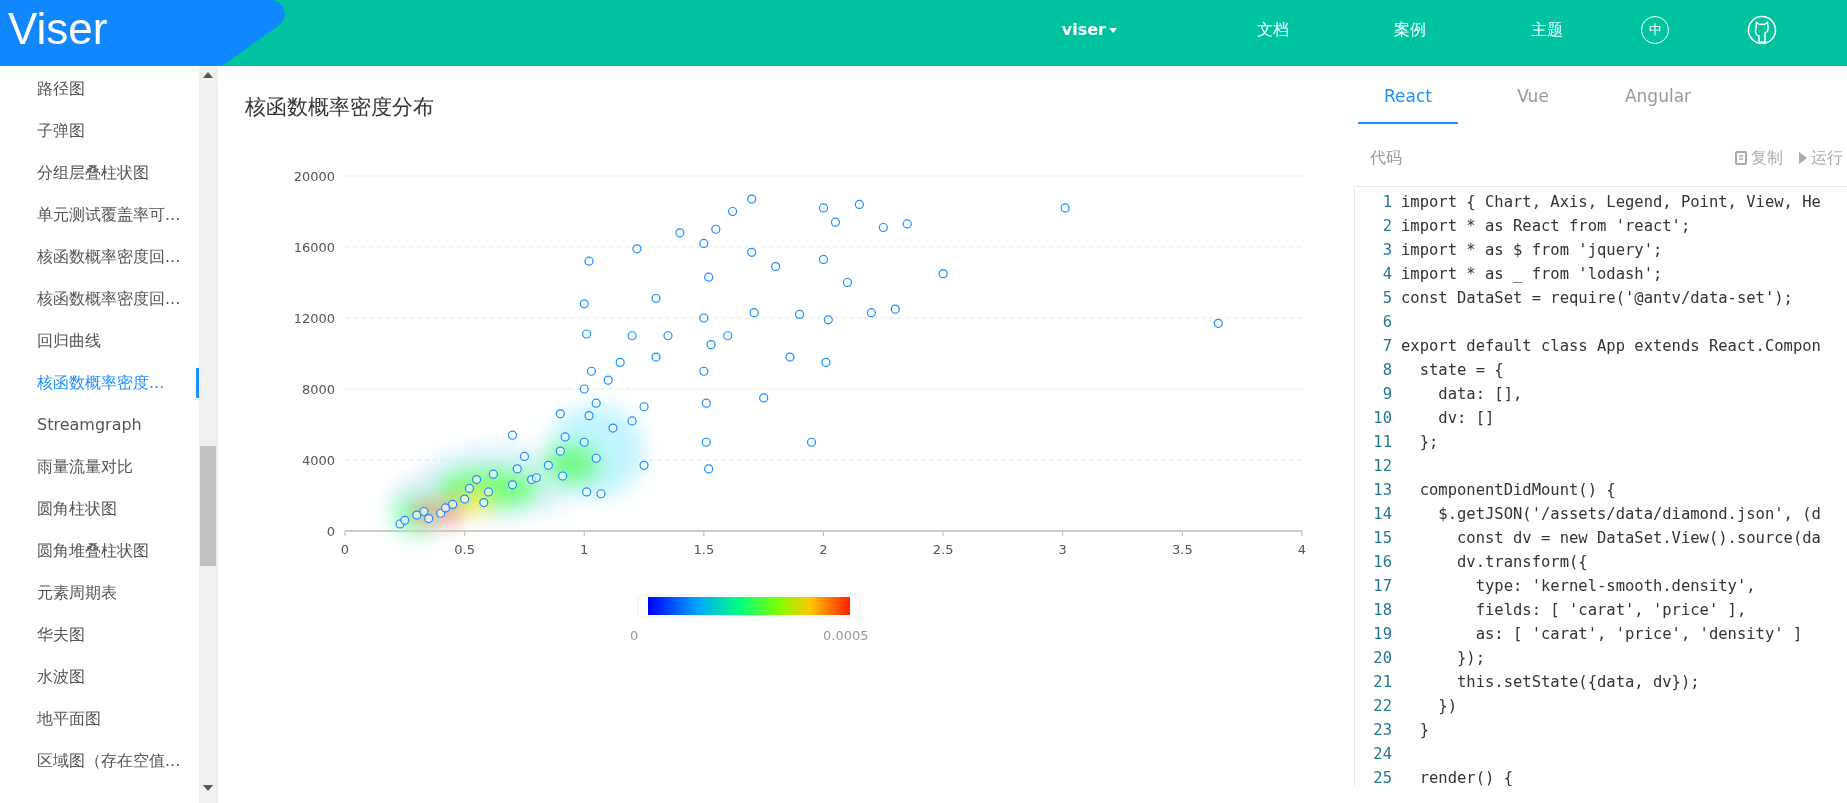  I want to click on code-line: dv.transform({, so click(1522, 562).